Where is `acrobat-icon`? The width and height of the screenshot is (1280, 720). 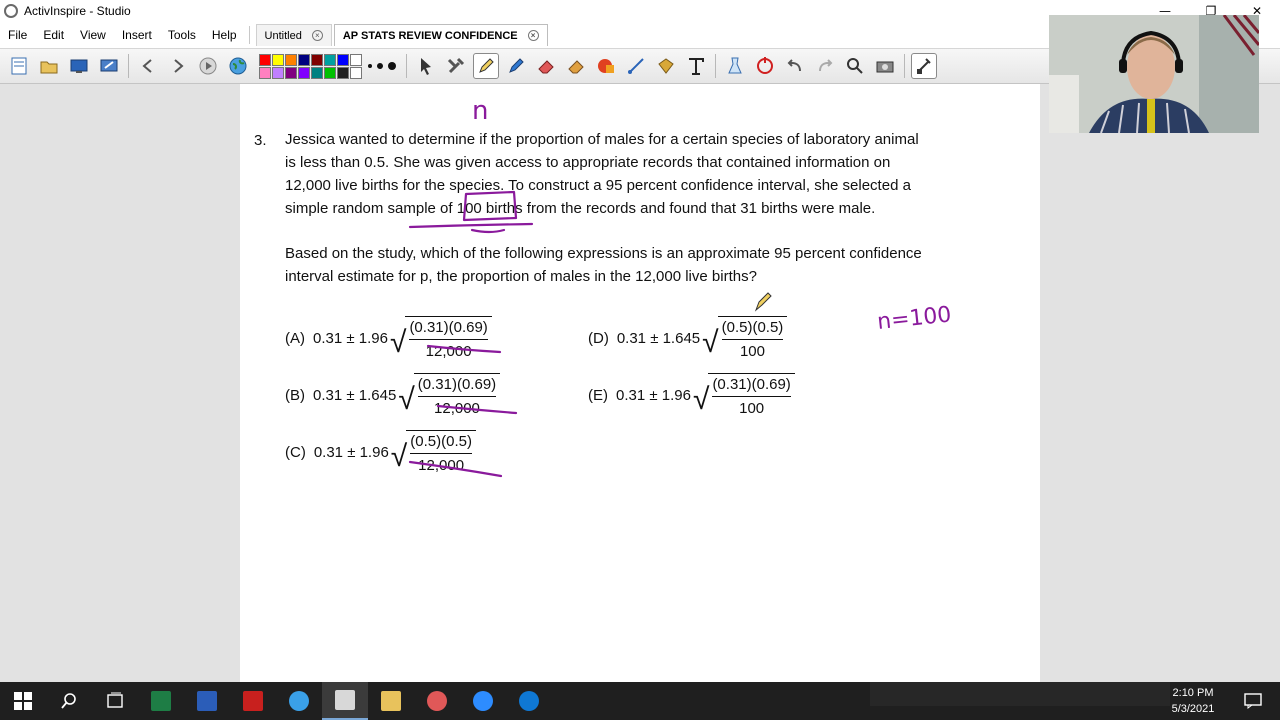
acrobat-icon is located at coordinates (253, 701).